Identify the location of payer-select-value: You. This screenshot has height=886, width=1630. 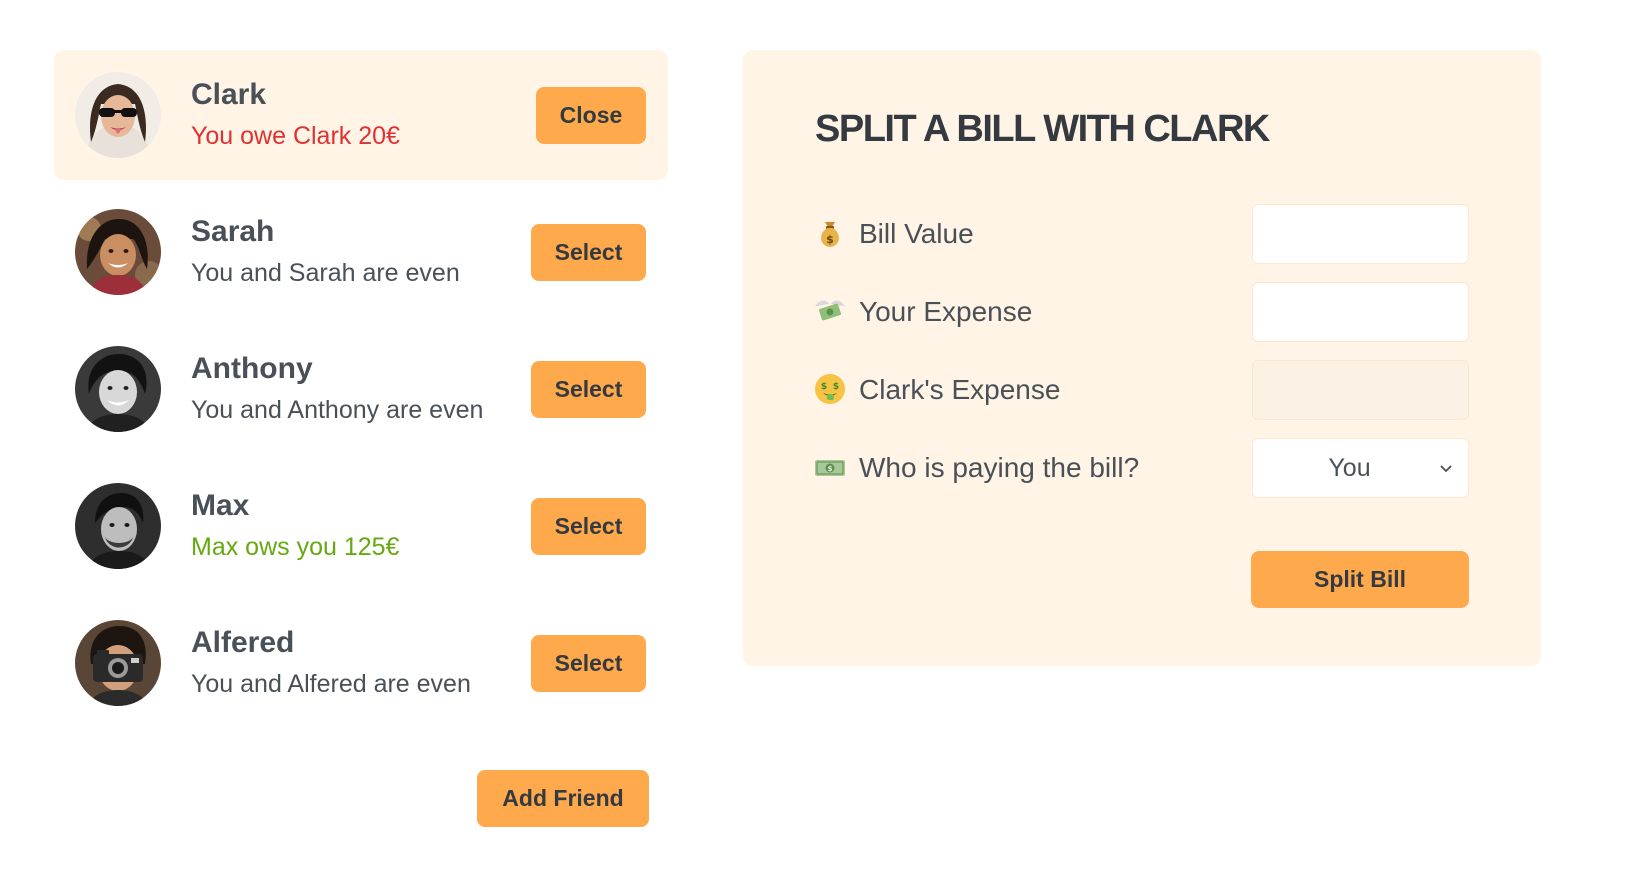
(1349, 467).